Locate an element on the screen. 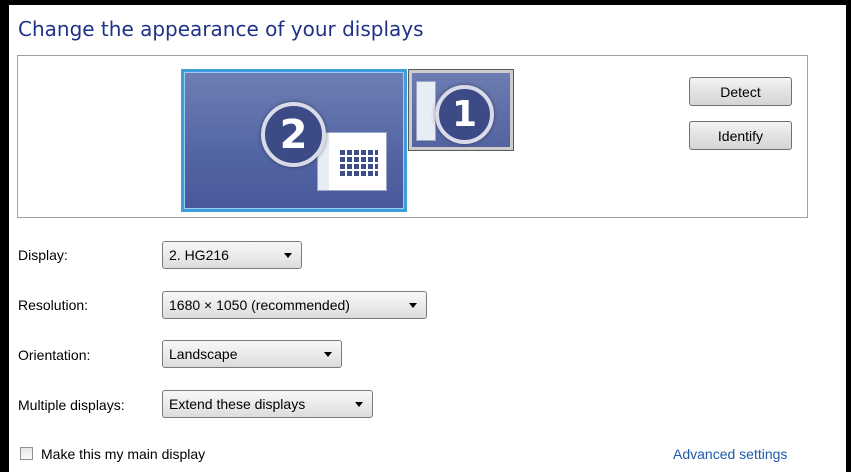 The image size is (851, 472). orientation-select-value: Landscape is located at coordinates (203, 354).